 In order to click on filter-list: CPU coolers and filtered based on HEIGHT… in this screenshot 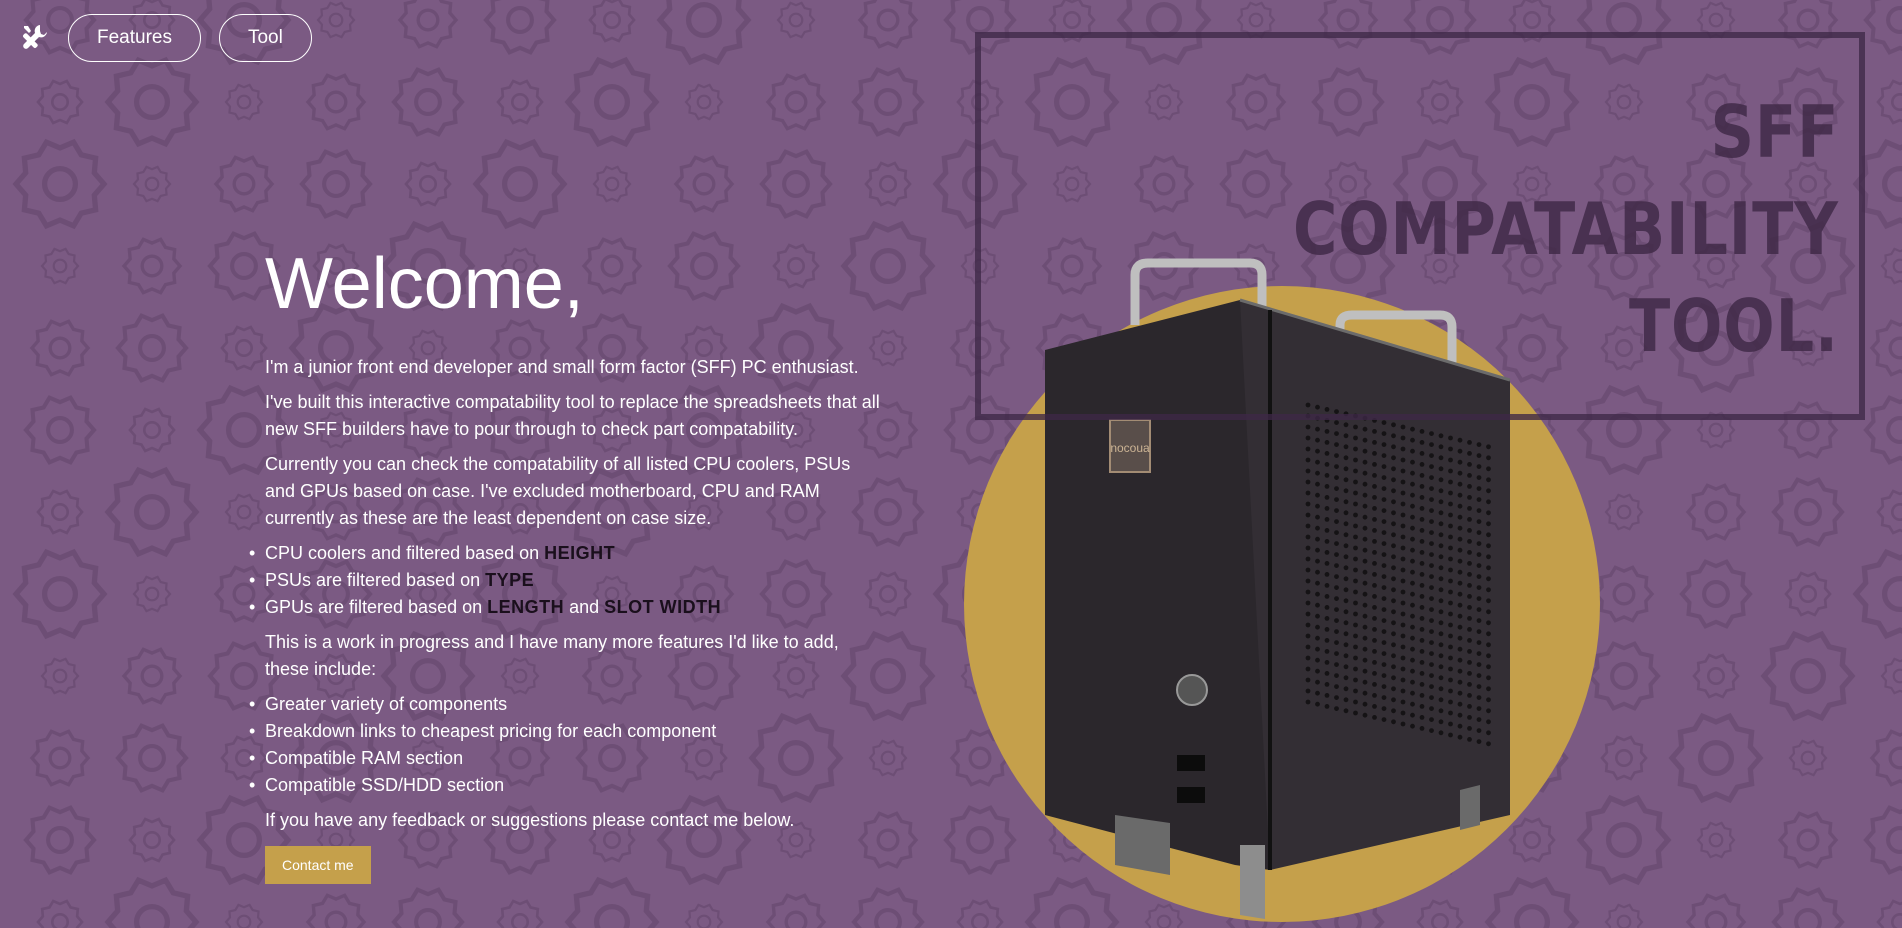, I will do `click(567, 580)`.